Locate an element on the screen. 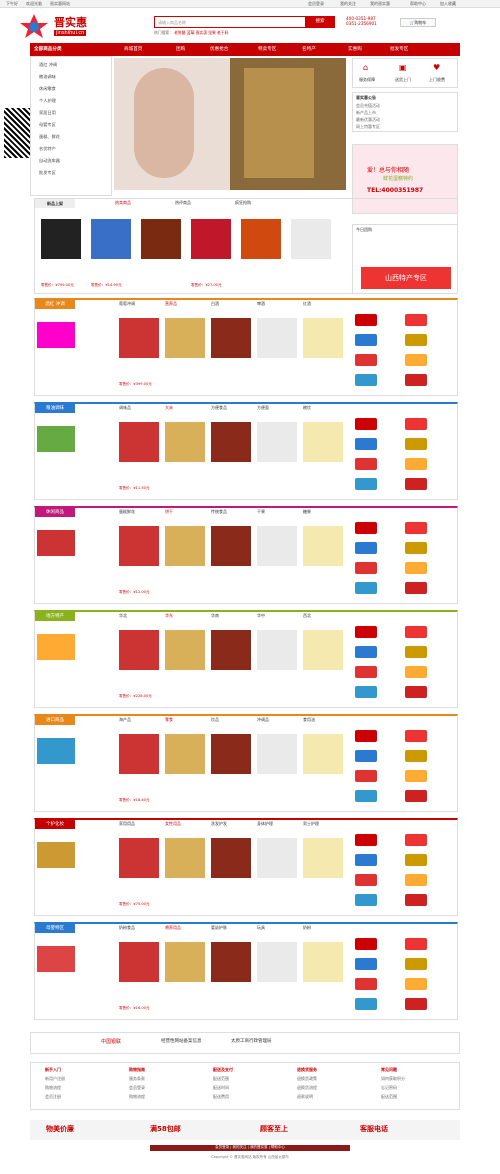 The height and width of the screenshot is (1174, 500). row-tab: 洗发护发 is located at coordinates (219, 824).